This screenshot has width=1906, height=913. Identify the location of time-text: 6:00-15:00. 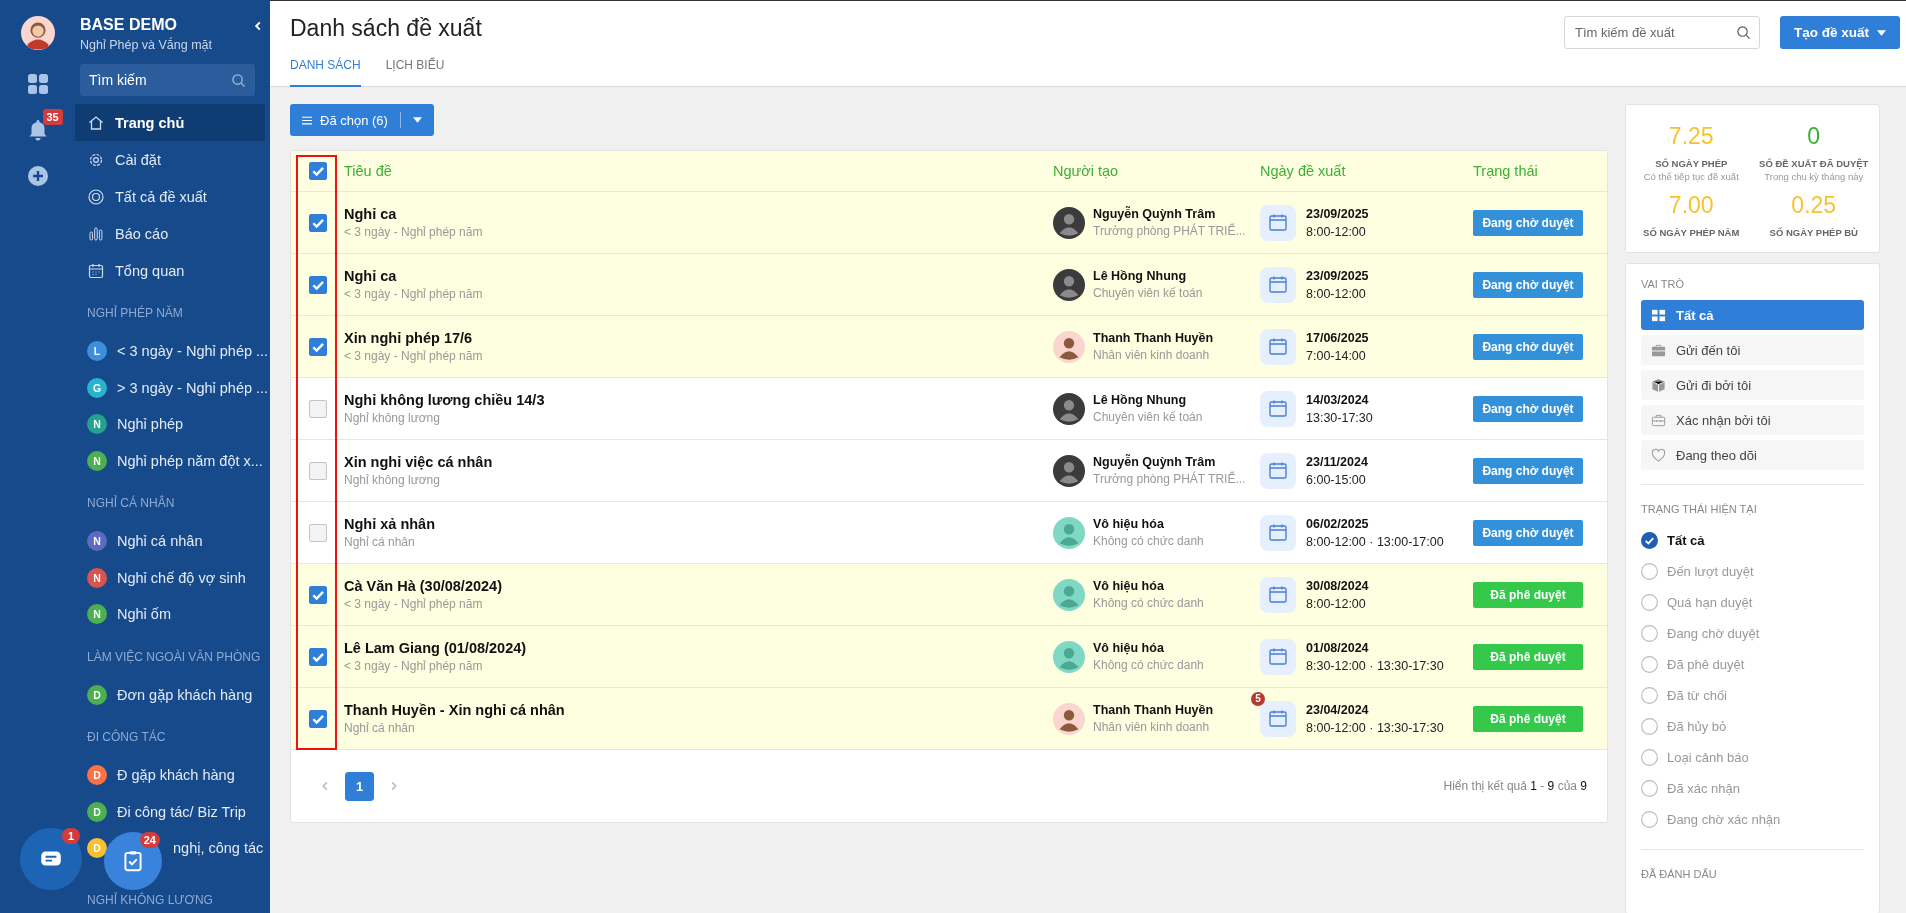
(1336, 479).